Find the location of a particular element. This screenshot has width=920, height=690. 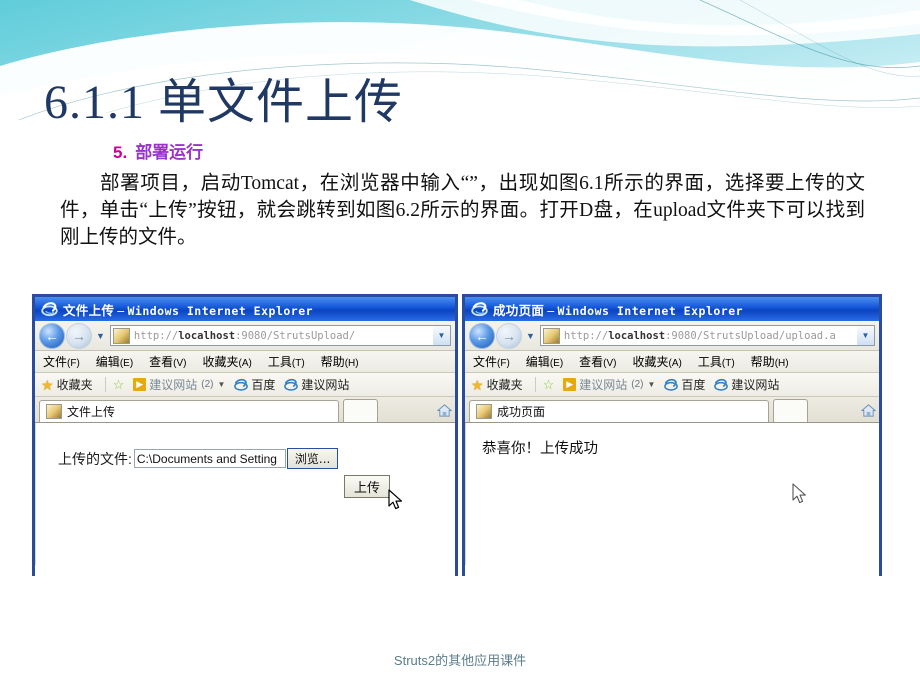

menu-item-tools-left: 工具(T) is located at coordinates (286, 361).